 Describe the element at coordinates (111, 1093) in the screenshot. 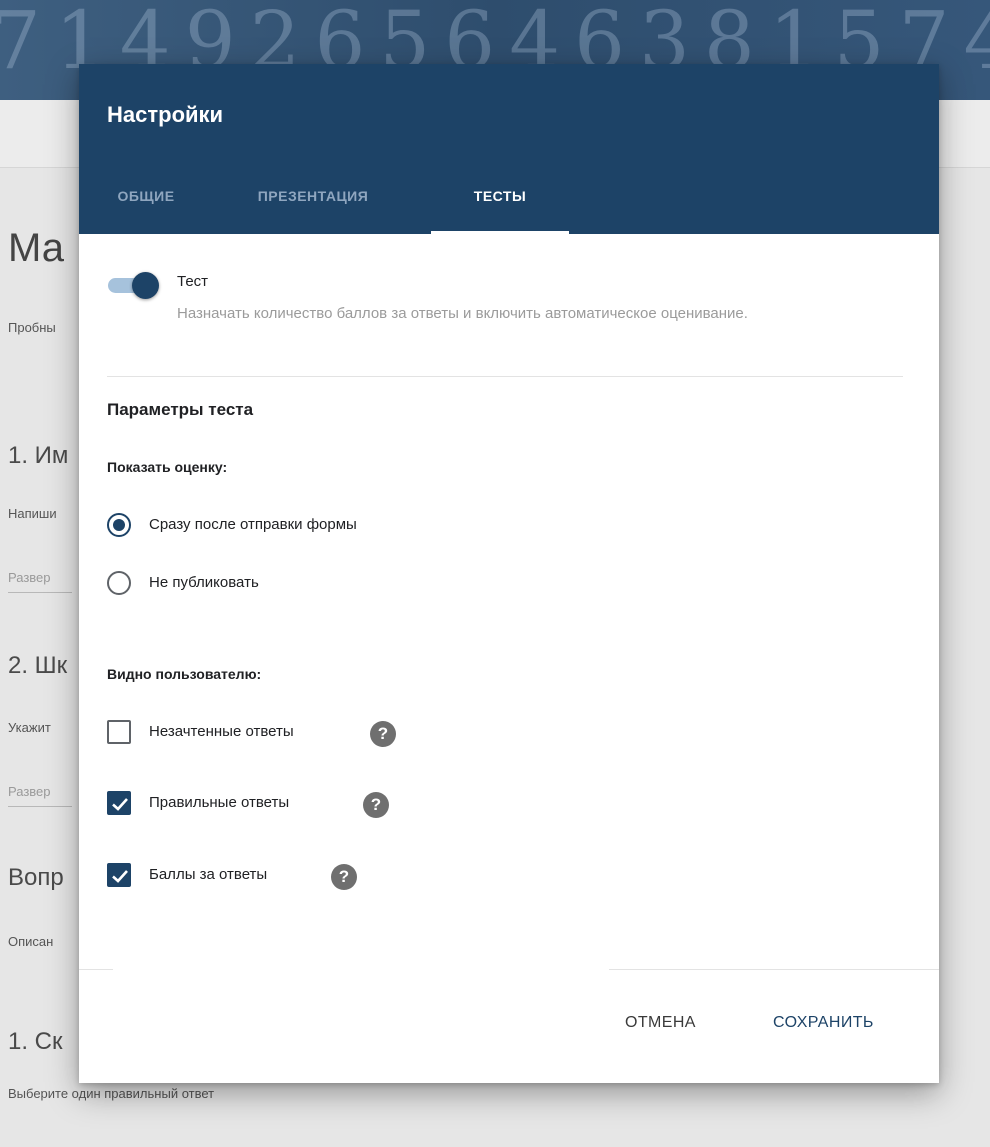

I see `question-3-hint: Выберите один правильный ответ` at that location.